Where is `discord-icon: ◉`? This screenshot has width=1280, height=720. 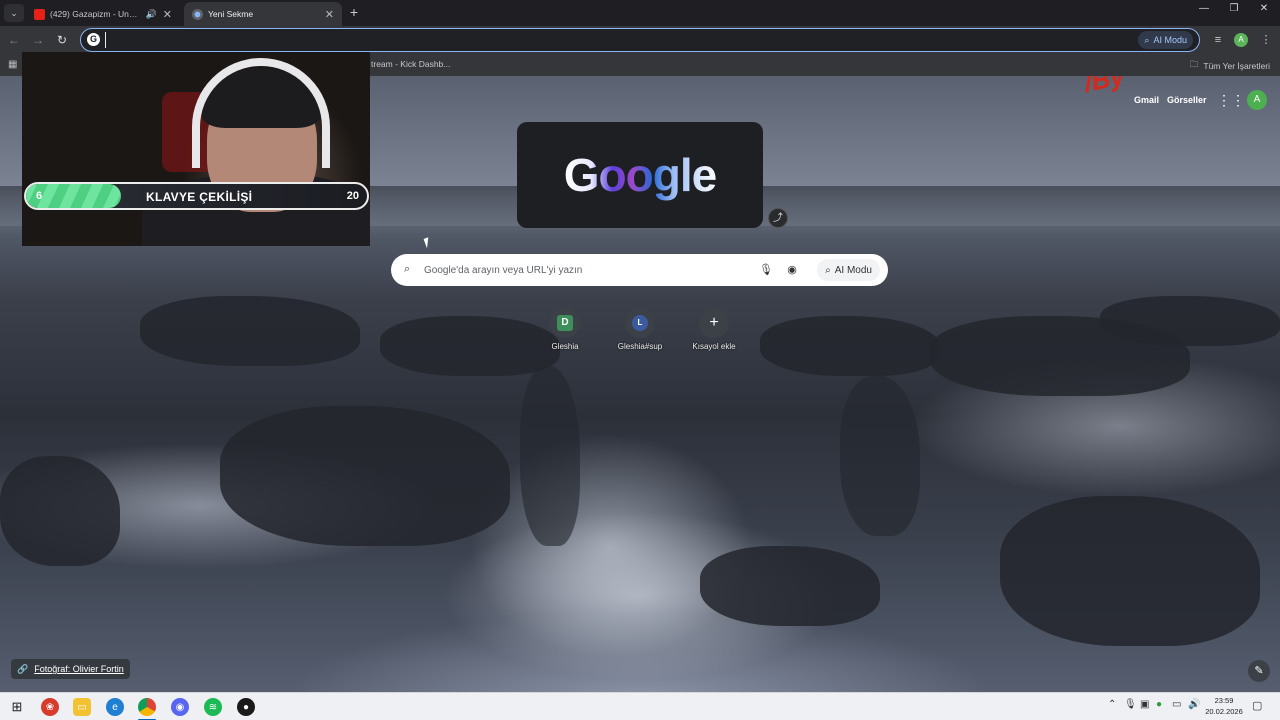 discord-icon: ◉ is located at coordinates (180, 707).